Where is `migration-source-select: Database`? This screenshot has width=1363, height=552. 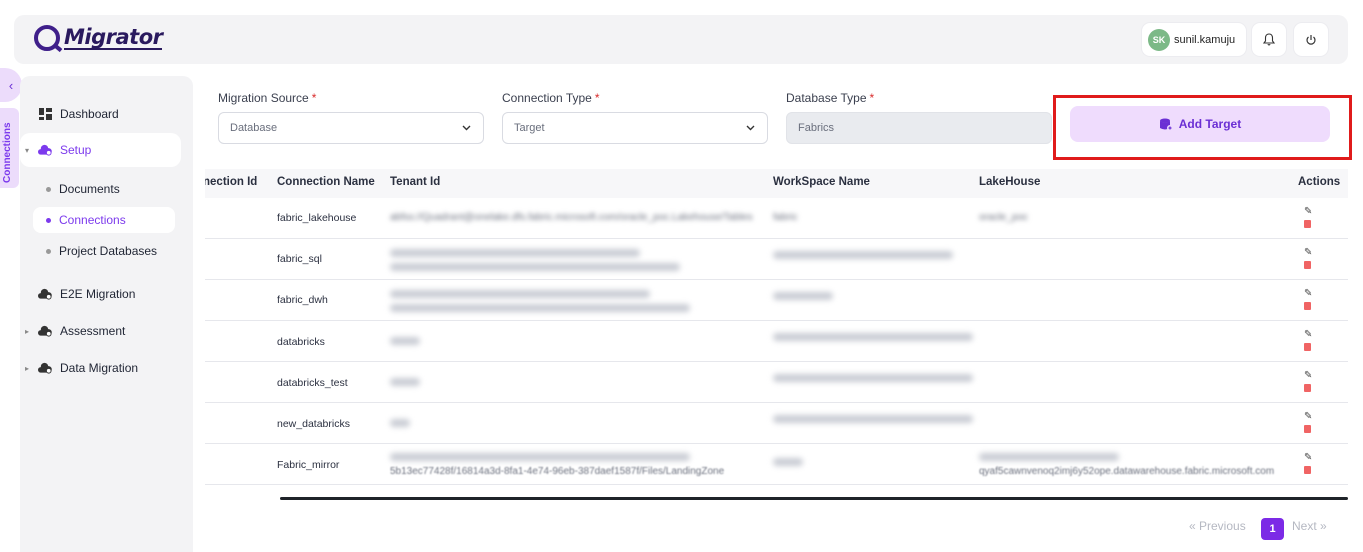
migration-source-select: Database is located at coordinates (351, 128).